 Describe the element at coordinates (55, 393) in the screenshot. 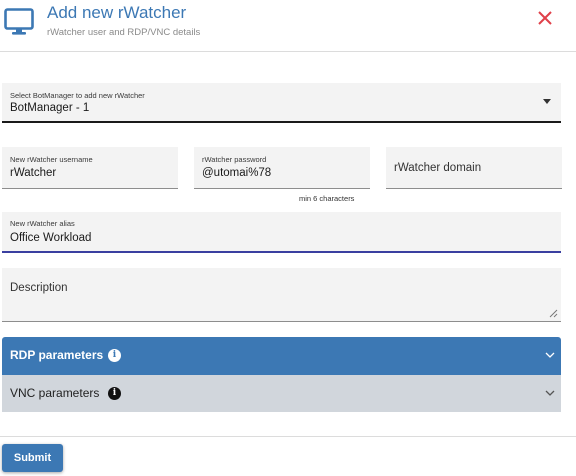

I see `vnc-parameters-label: VNC parameters` at that location.